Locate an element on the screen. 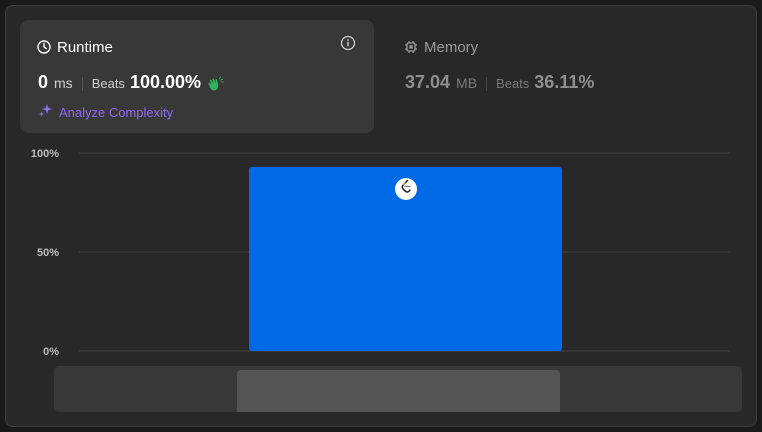 Image resolution: width=762 pixels, height=432 pixels. memory-unit: MB is located at coordinates (467, 83).